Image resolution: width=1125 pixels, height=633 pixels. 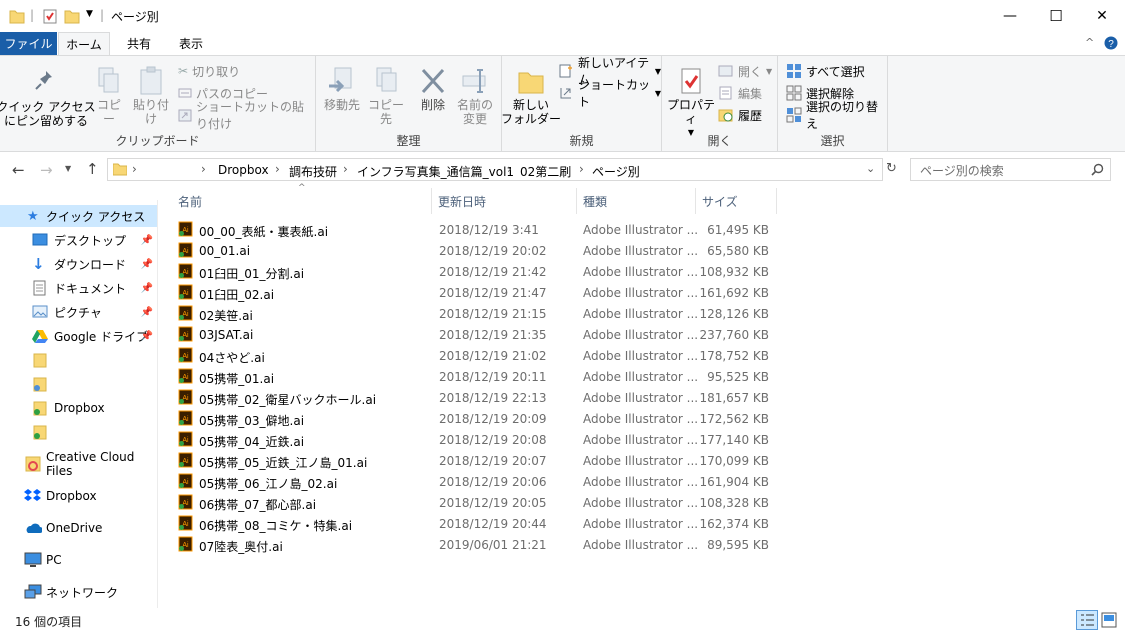 What do you see at coordinates (616, 171) in the screenshot?
I see `breadcrumb-item: ページ別` at bounding box center [616, 171].